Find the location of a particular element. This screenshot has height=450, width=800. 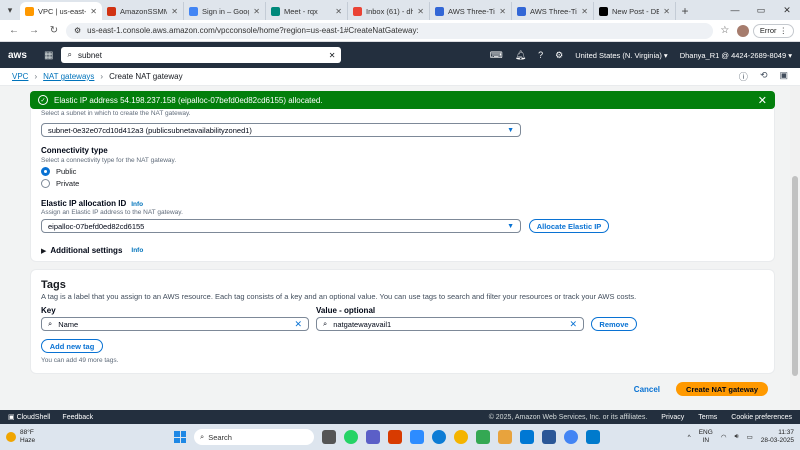

site-info-icon: ⚙ is located at coordinates (77, 30).